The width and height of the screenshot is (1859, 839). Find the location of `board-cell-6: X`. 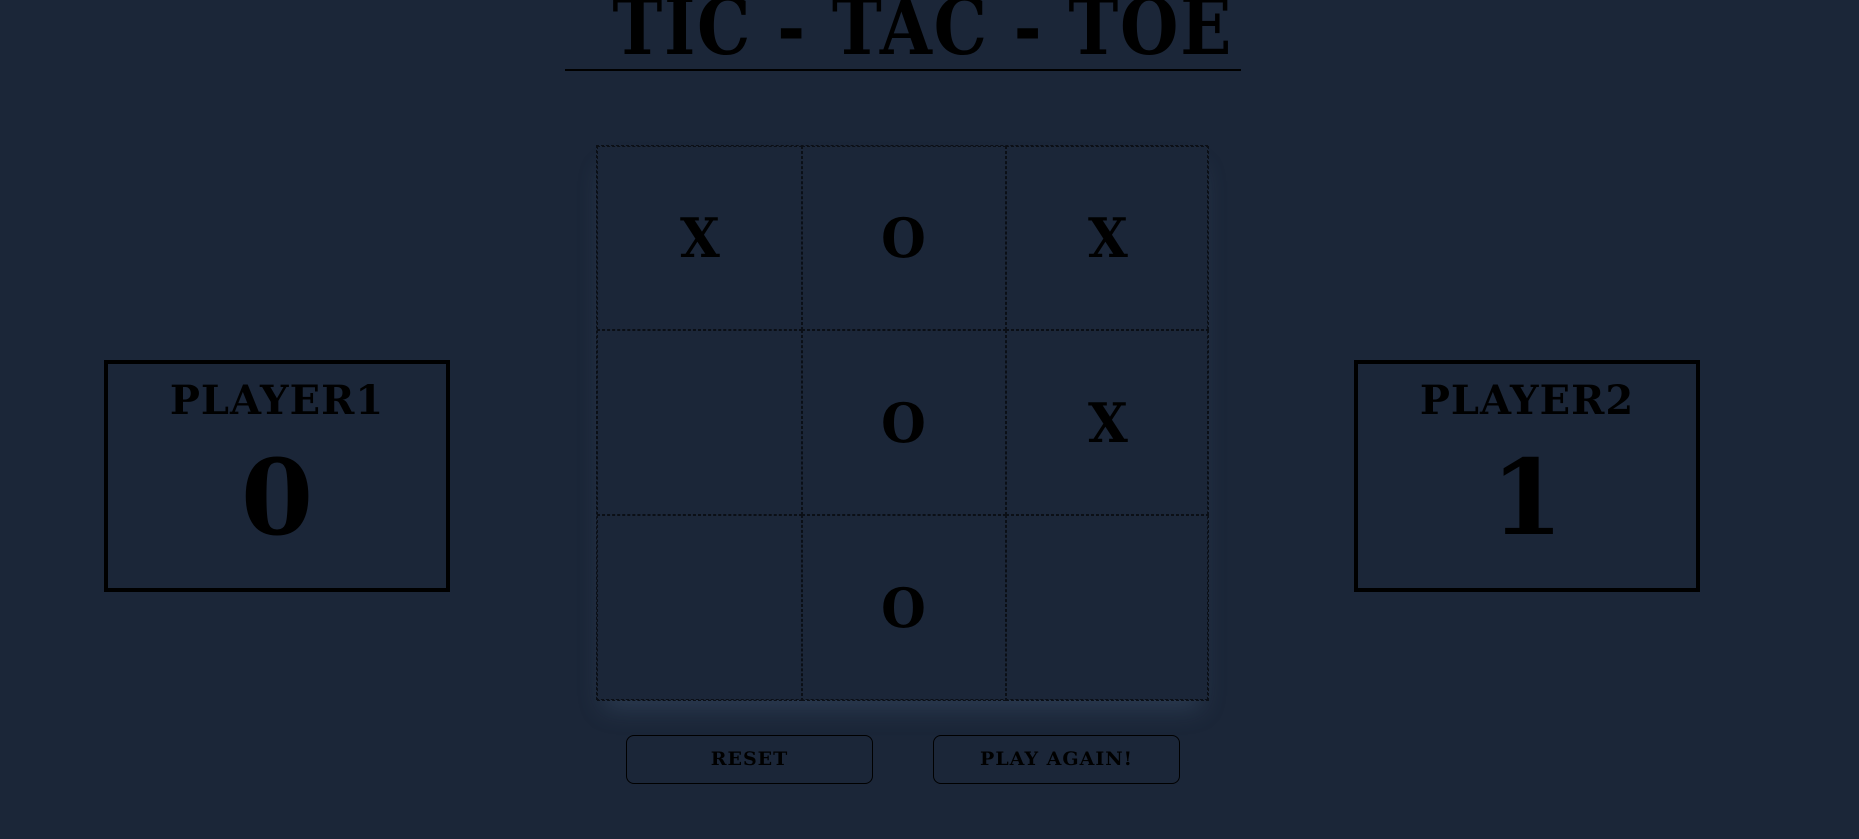

board-cell-6: X is located at coordinates (1107, 422).